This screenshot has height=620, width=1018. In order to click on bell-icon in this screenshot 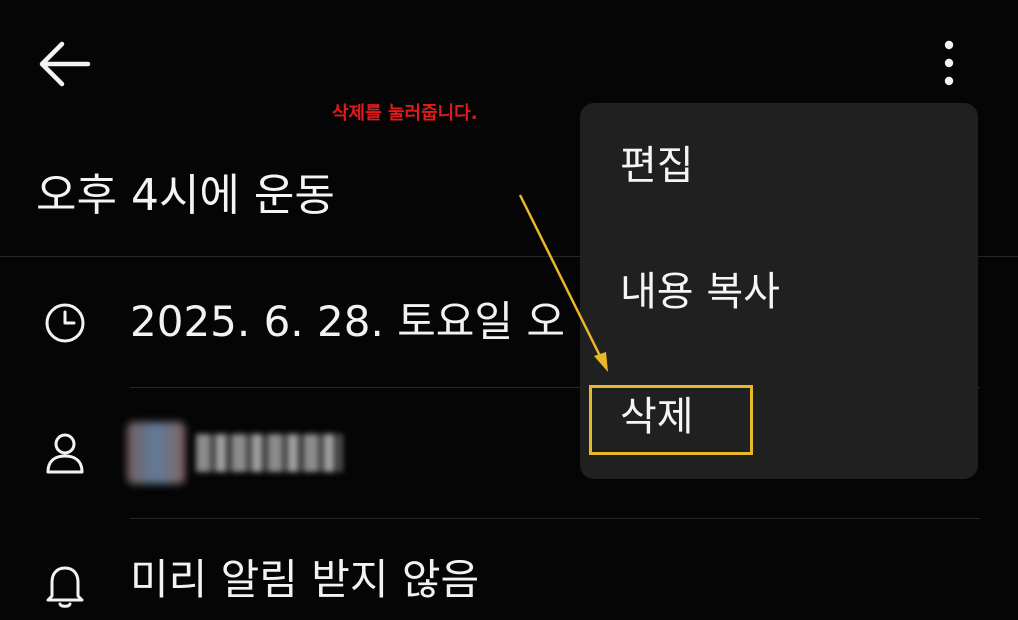, I will do `click(65, 584)`.